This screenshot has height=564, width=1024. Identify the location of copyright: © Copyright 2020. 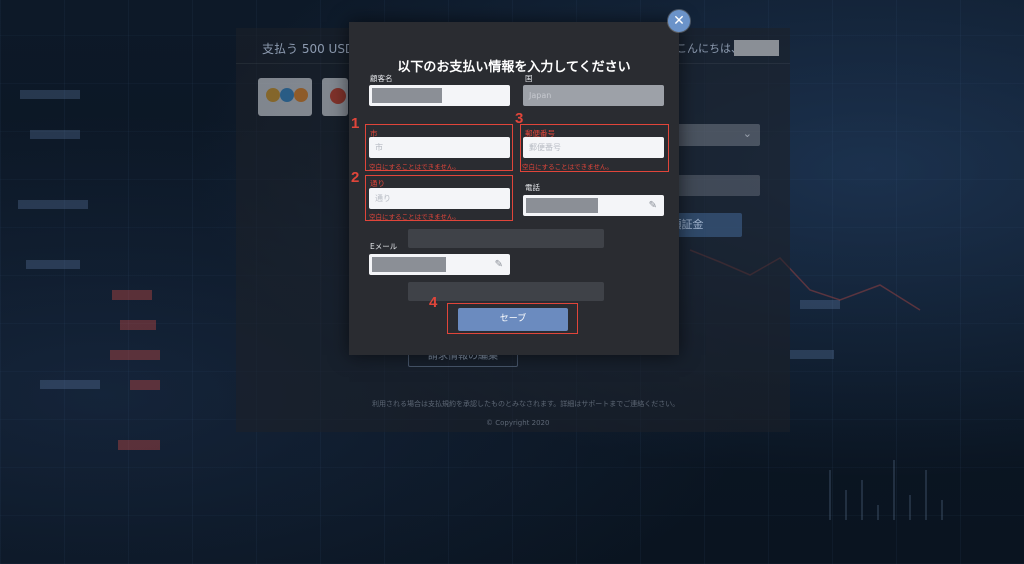
(518, 423).